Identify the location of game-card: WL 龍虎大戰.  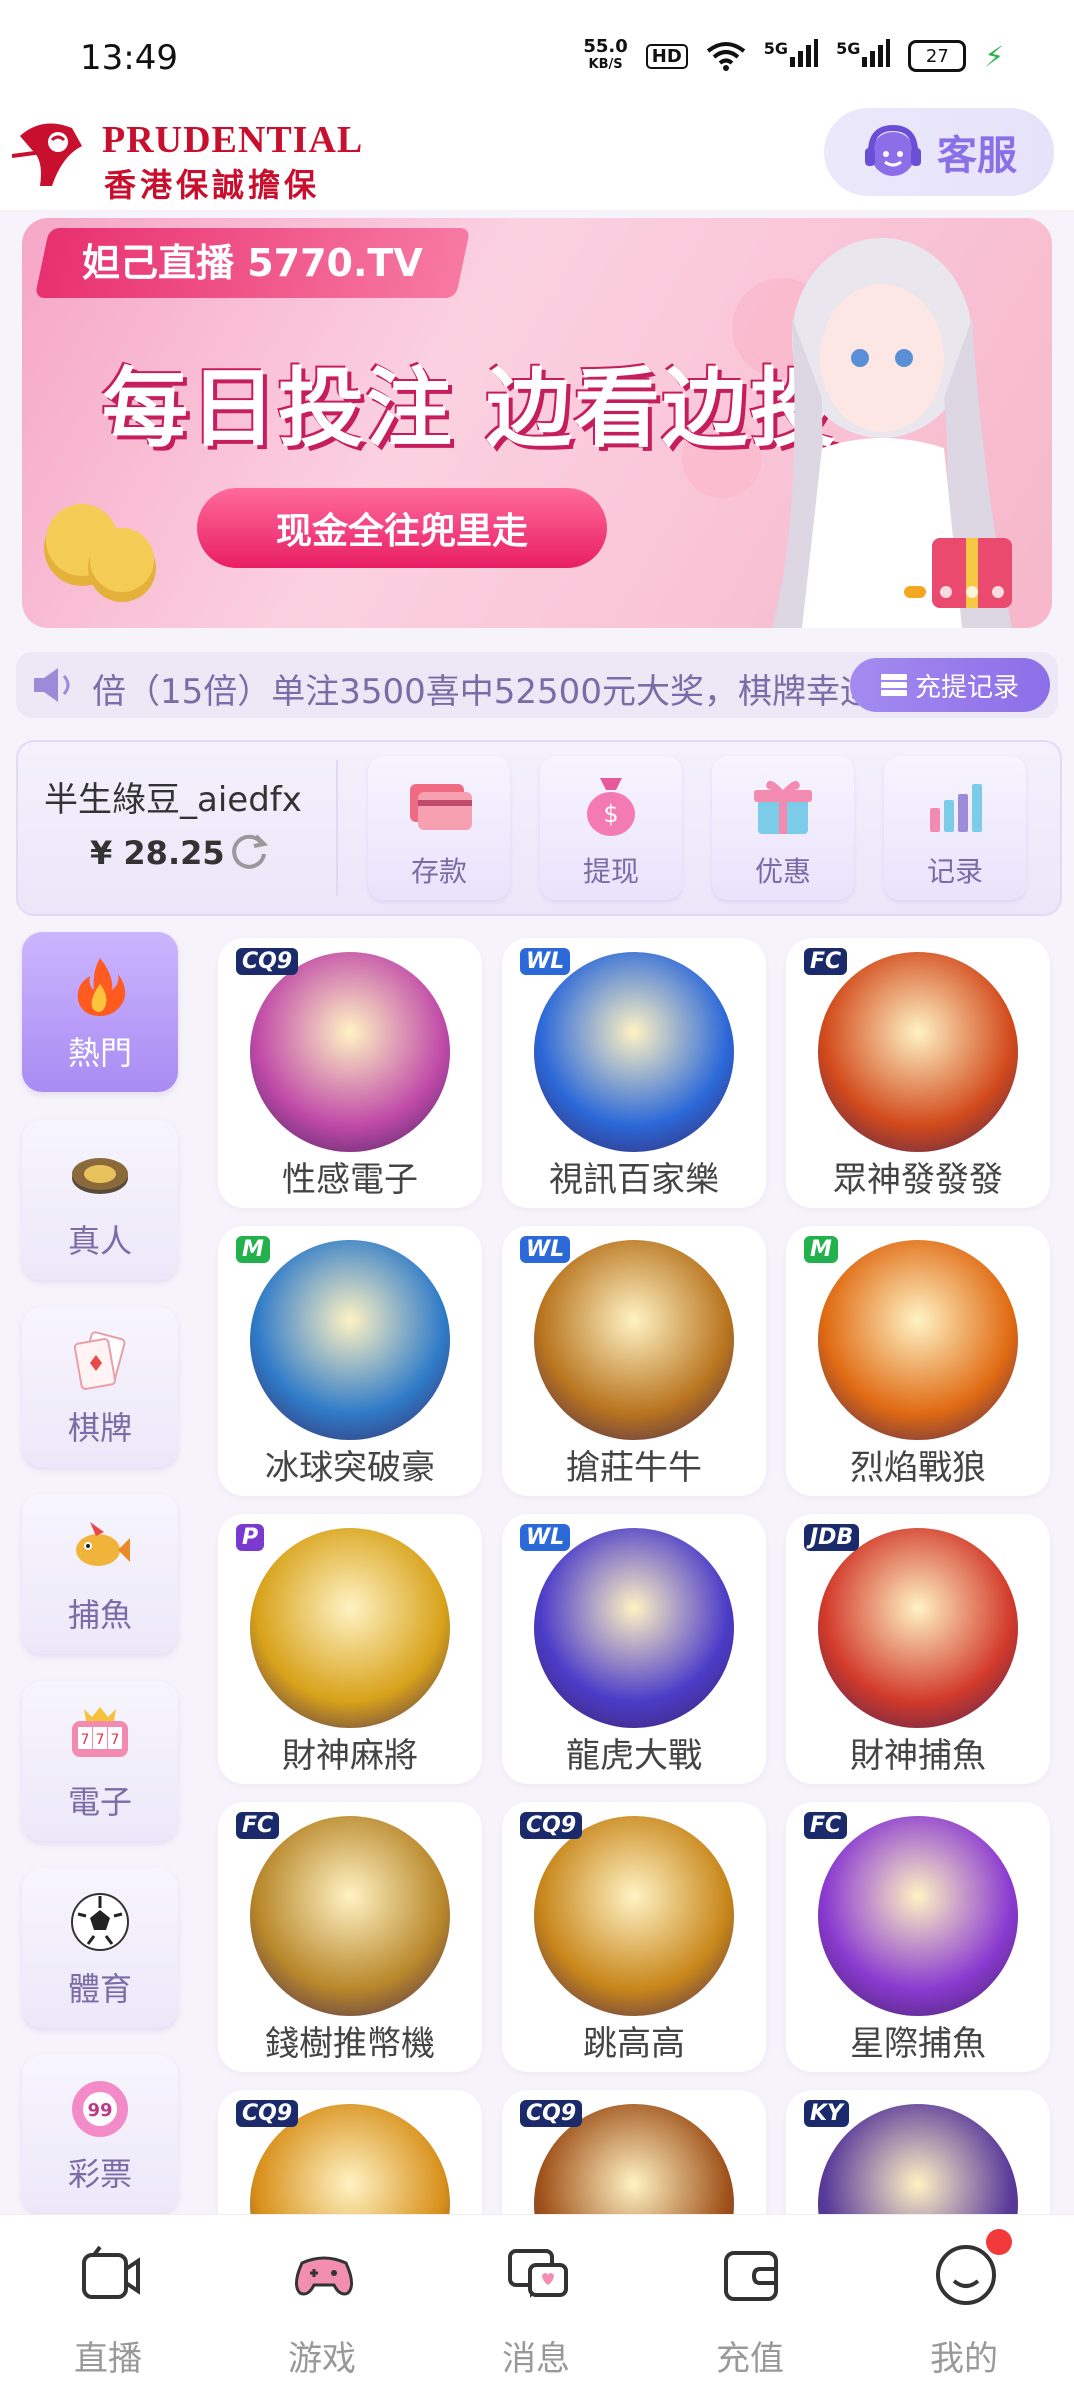
(634, 1649).